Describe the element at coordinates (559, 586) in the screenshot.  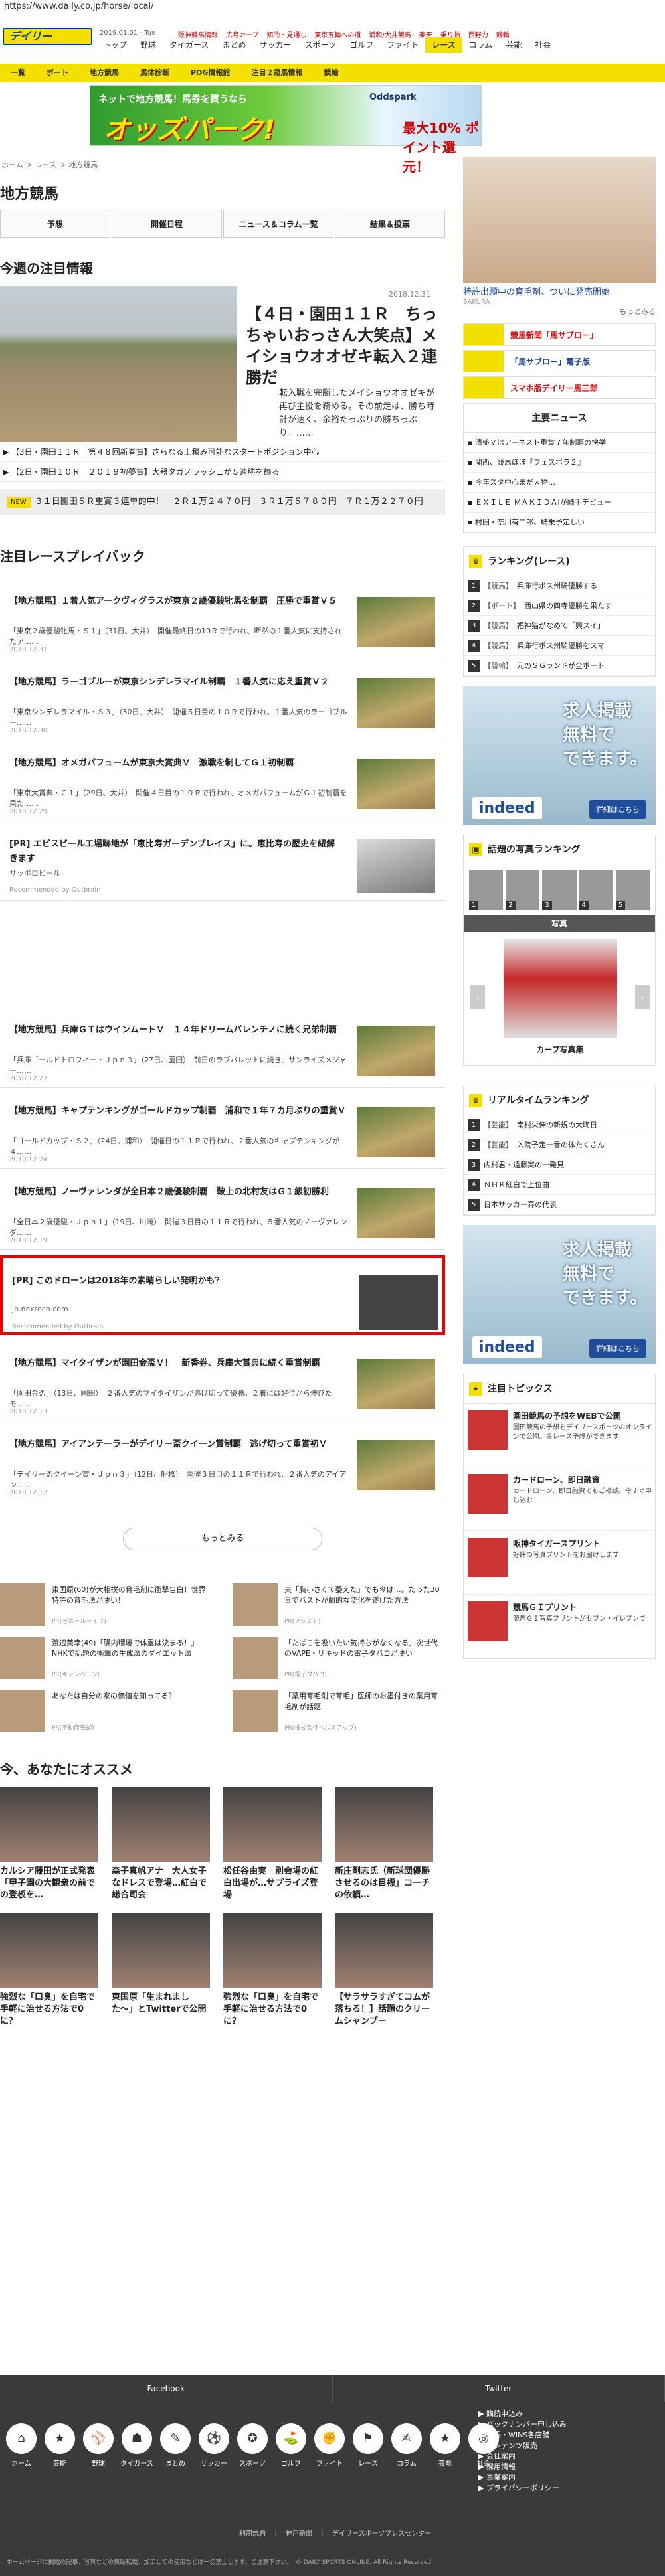
I see `ranking-row: 1 【競馬】 兵庫行ポス州騎優勝する` at that location.